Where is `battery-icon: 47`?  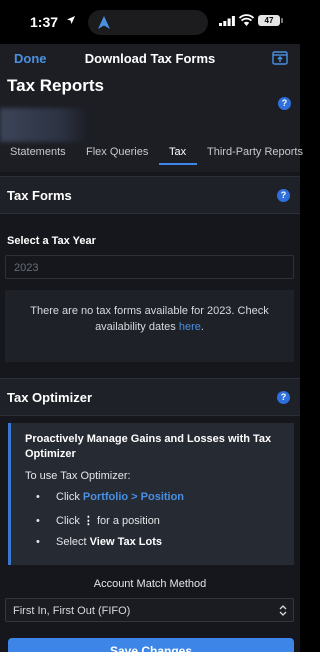
battery-icon: 47 is located at coordinates (269, 20).